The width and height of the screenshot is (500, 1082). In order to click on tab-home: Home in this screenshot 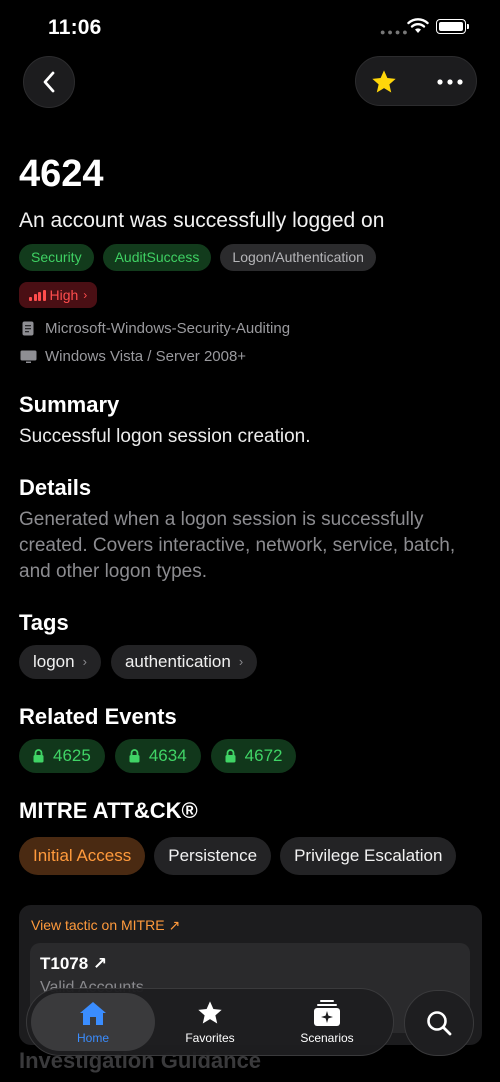, I will do `click(93, 1022)`.